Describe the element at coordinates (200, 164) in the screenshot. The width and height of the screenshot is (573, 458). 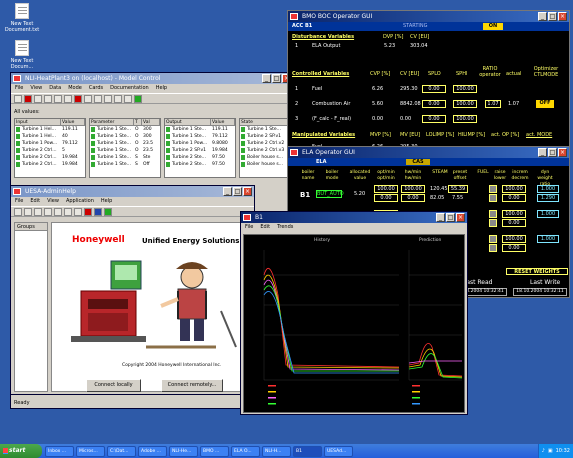
I see `table-row: Turbine 2 Ste... 97.50` at that location.